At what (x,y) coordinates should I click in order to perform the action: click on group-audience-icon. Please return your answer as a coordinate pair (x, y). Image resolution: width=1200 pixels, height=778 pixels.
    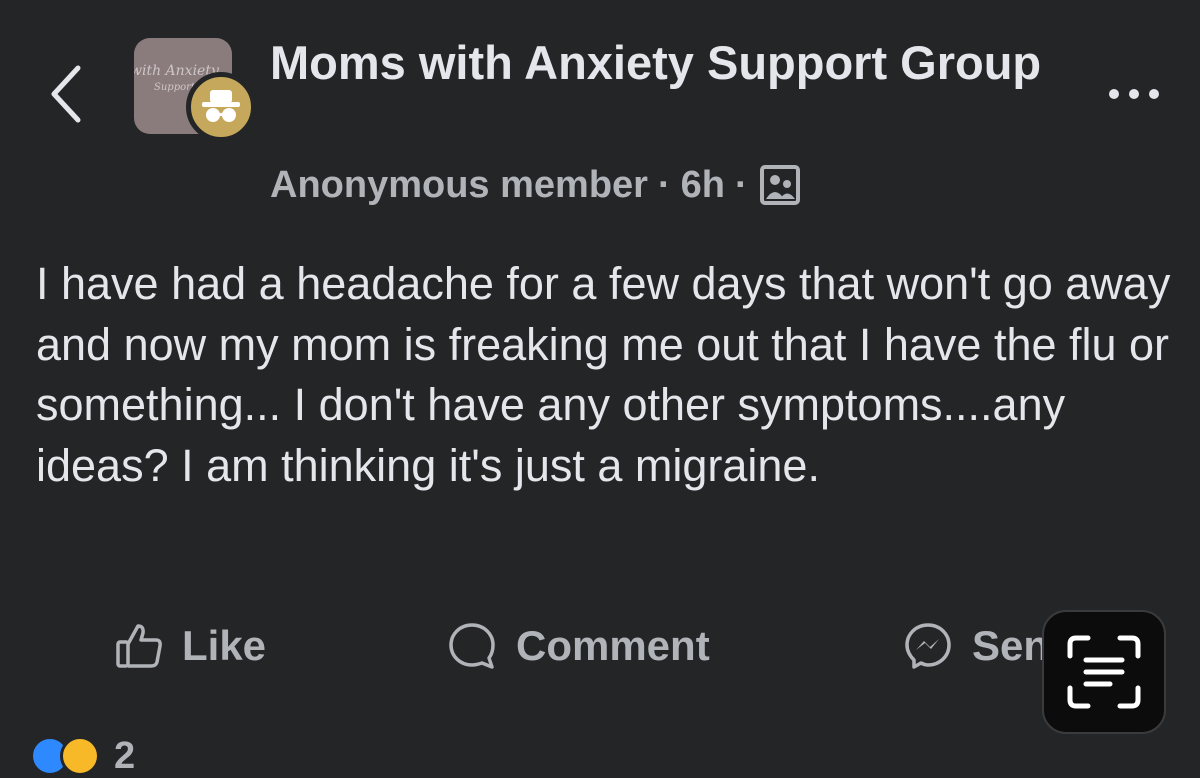
    Looking at the image, I should click on (779, 185).